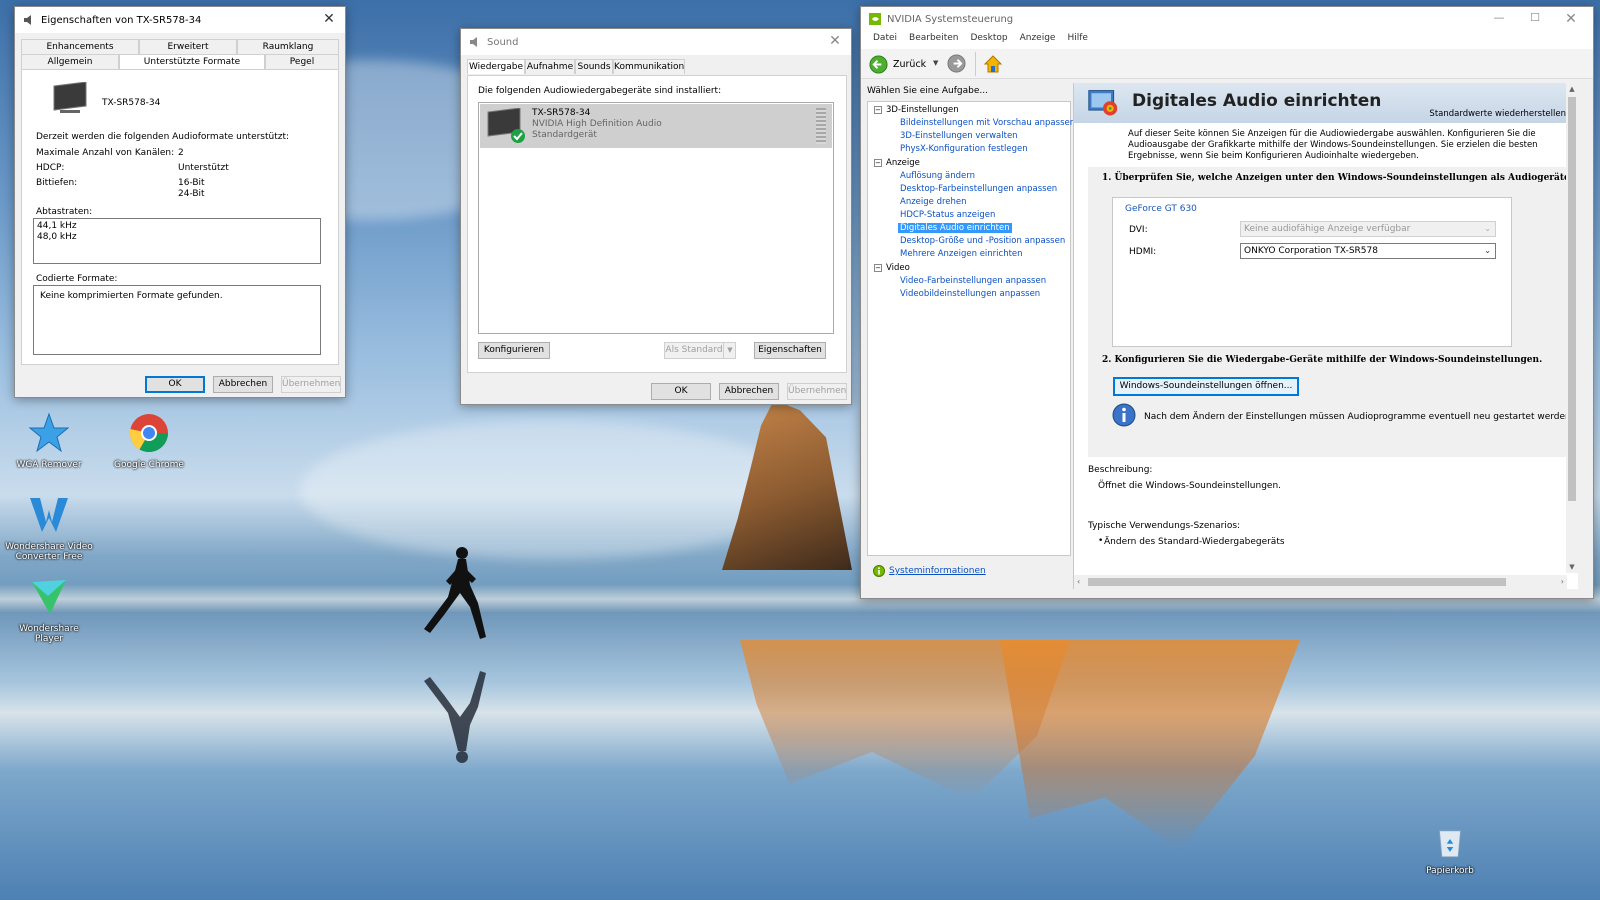  What do you see at coordinates (192, 61) in the screenshot?
I see `tab-supported-formats: Unterstützte Formate` at bounding box center [192, 61].